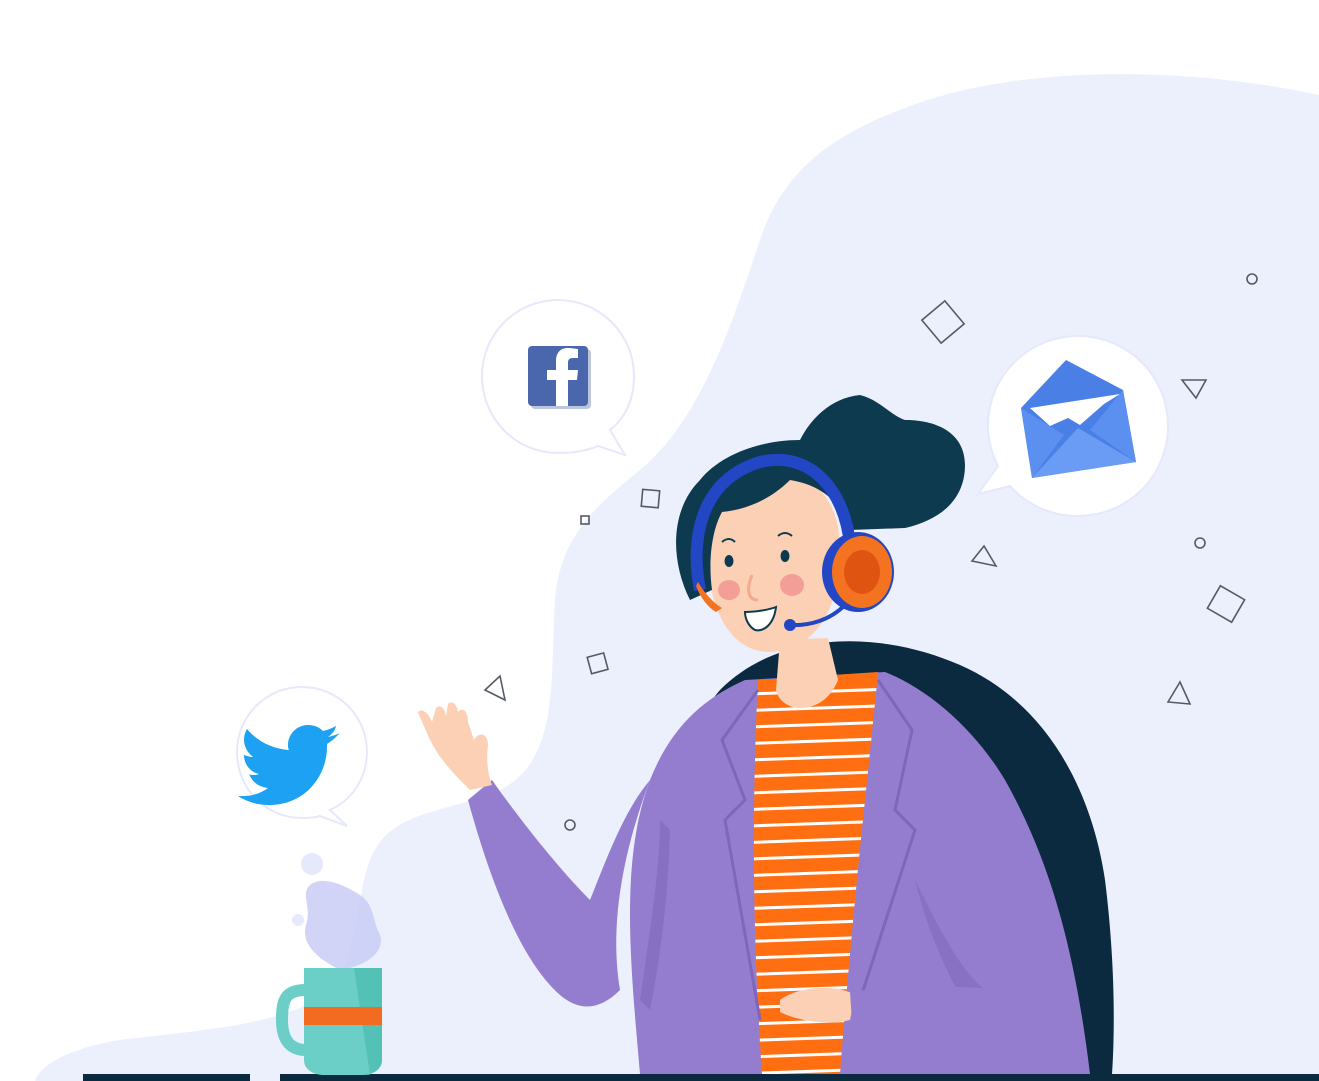 The height and width of the screenshot is (1081, 1319). What do you see at coordinates (792, 585) in the screenshot?
I see `cheek-right` at bounding box center [792, 585].